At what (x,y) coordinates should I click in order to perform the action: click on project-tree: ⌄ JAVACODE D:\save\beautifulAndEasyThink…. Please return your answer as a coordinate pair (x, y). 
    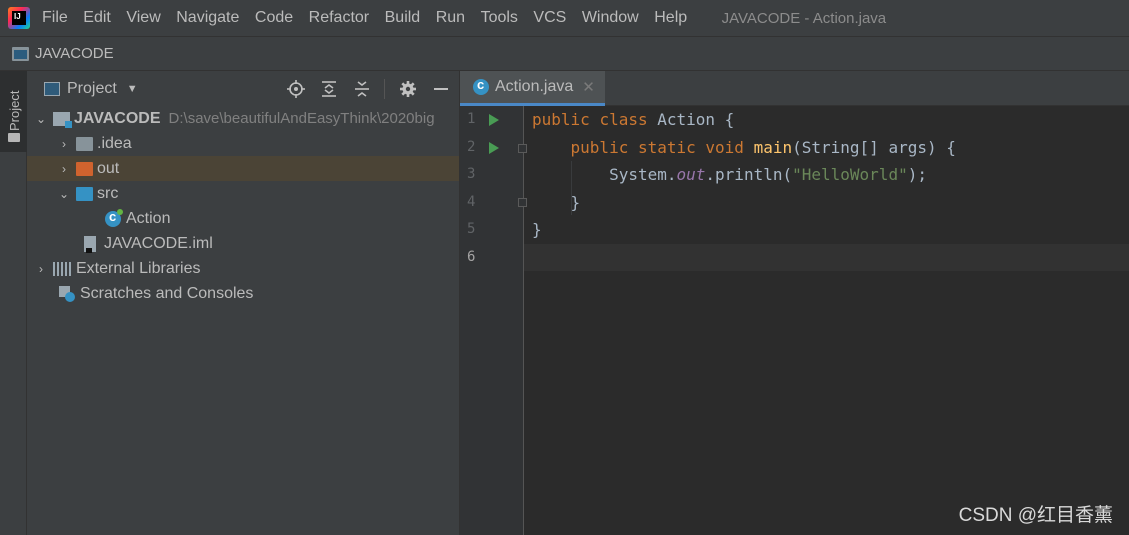
    Looking at the image, I should click on (243, 206).